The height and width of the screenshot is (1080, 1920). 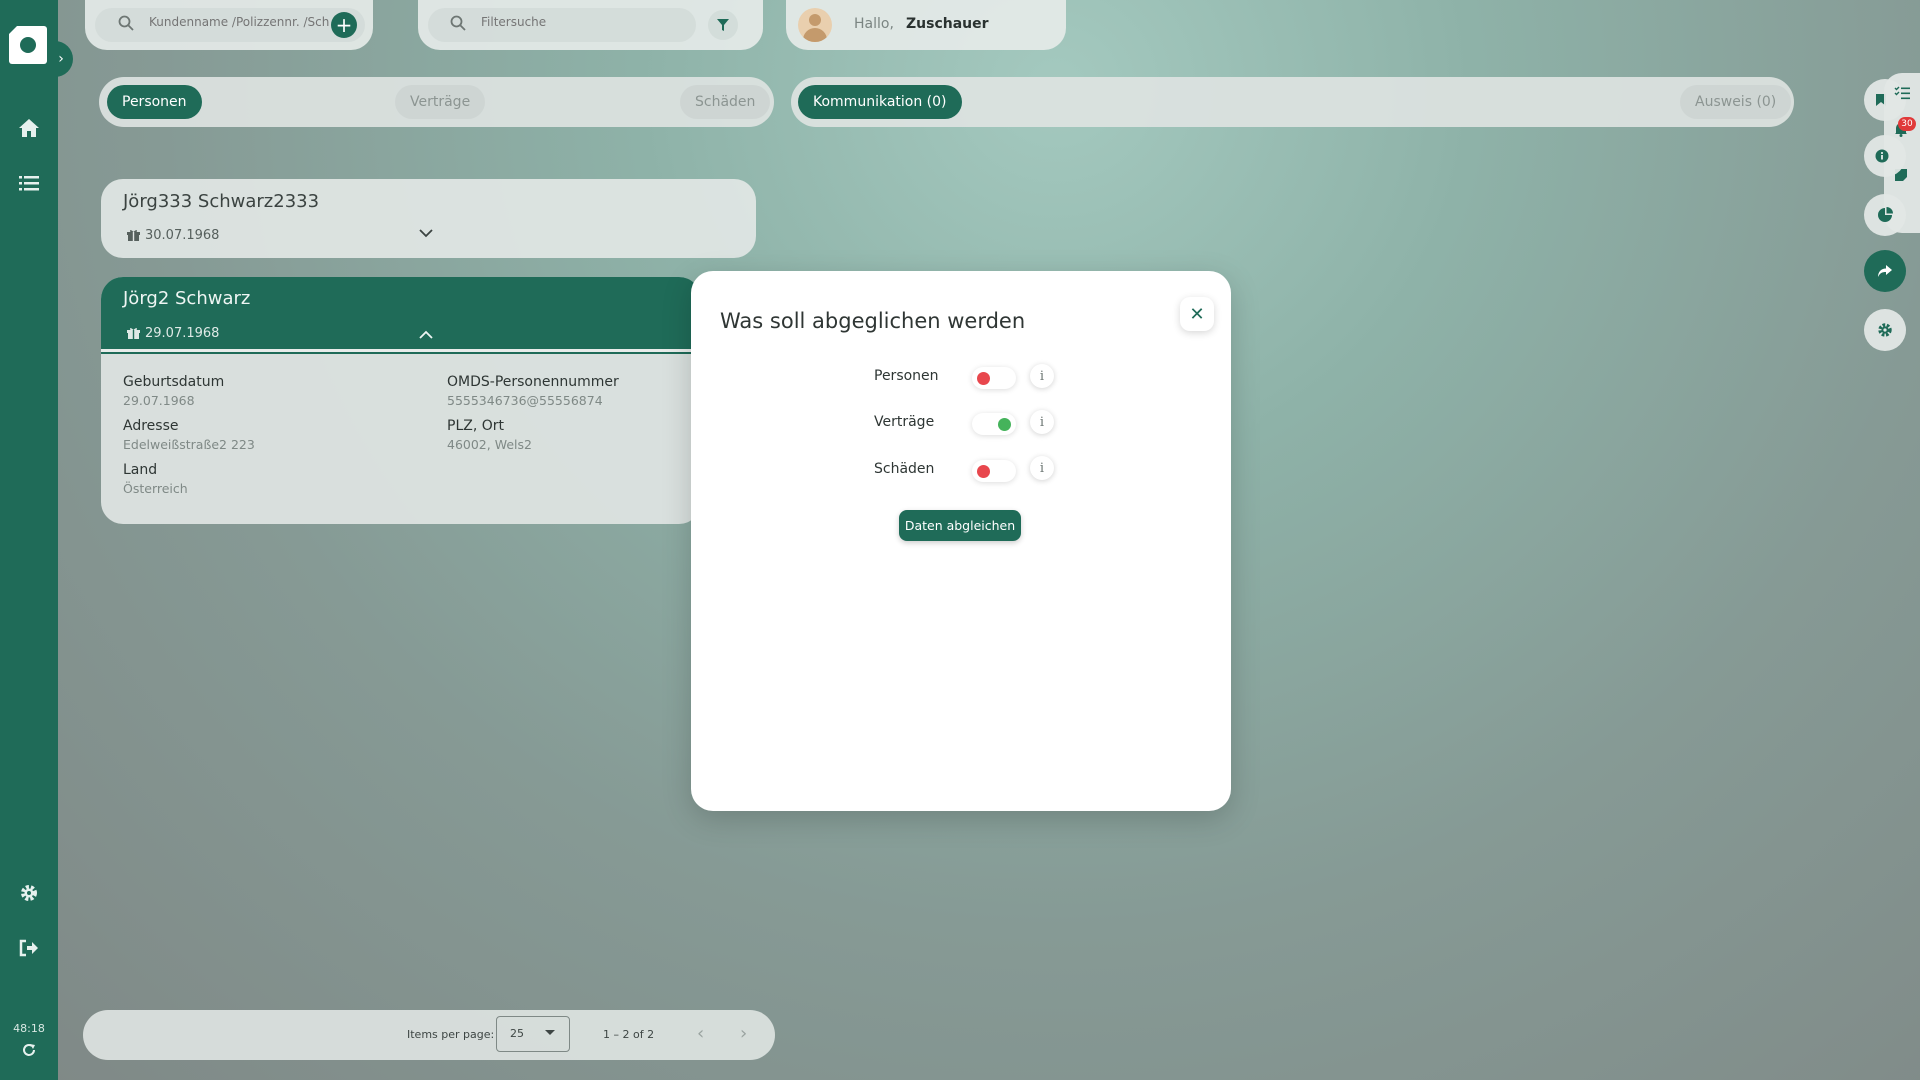 I want to click on land-label: Land, so click(x=140, y=470).